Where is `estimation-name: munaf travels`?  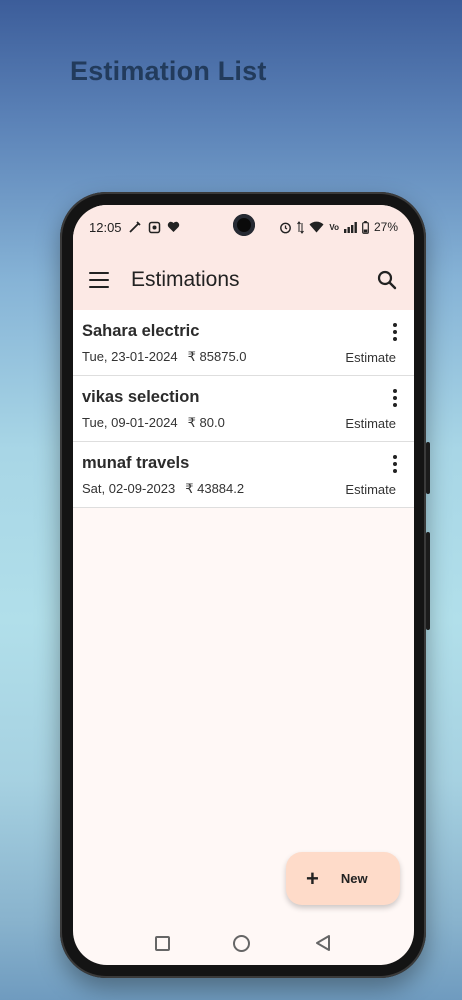
estimation-name: munaf travels is located at coordinates (136, 463).